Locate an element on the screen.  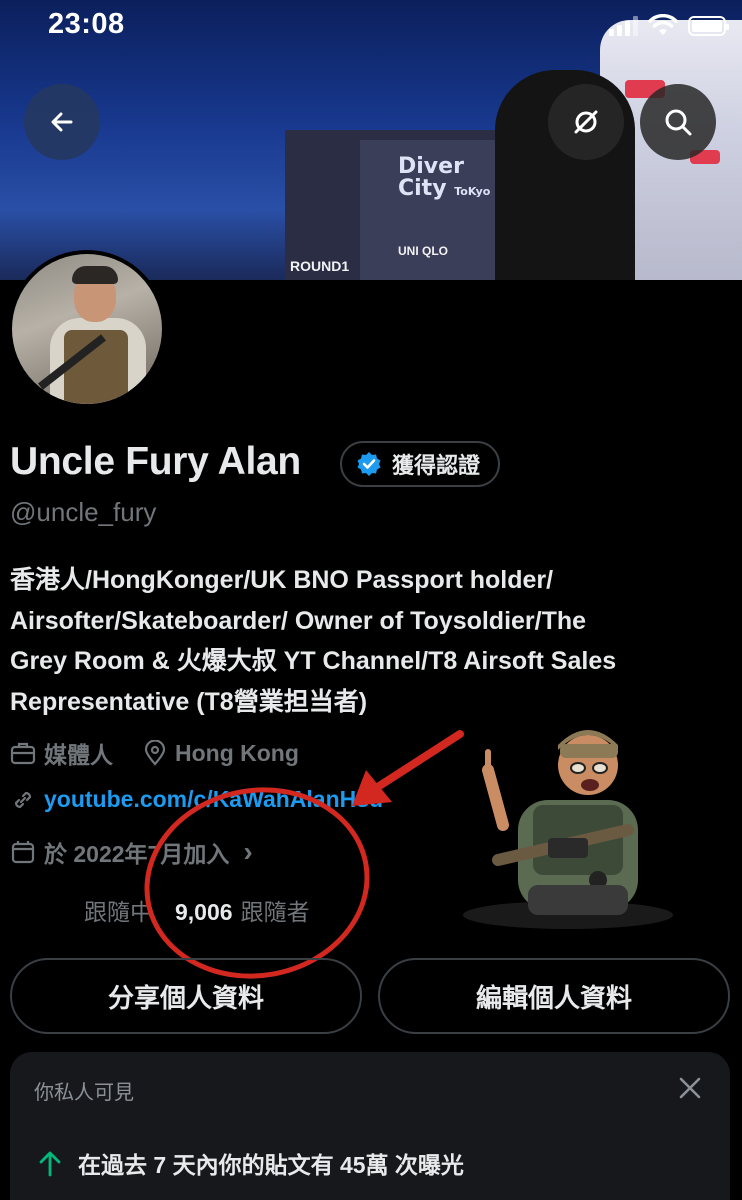
username-handle: @uncle_fury is located at coordinates (83, 512).